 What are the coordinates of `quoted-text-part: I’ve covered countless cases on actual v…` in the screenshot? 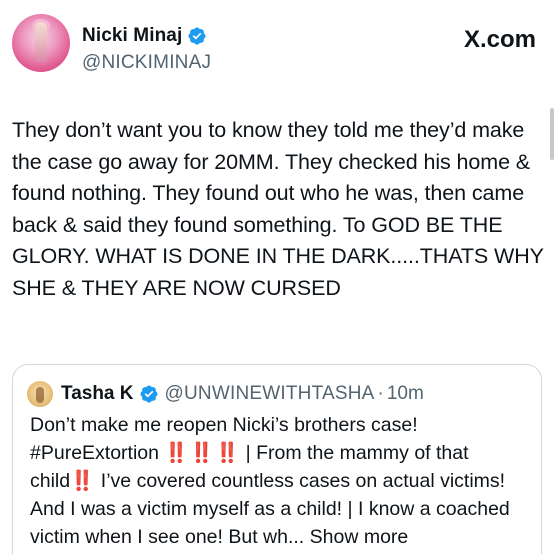 It's located at (273, 509).